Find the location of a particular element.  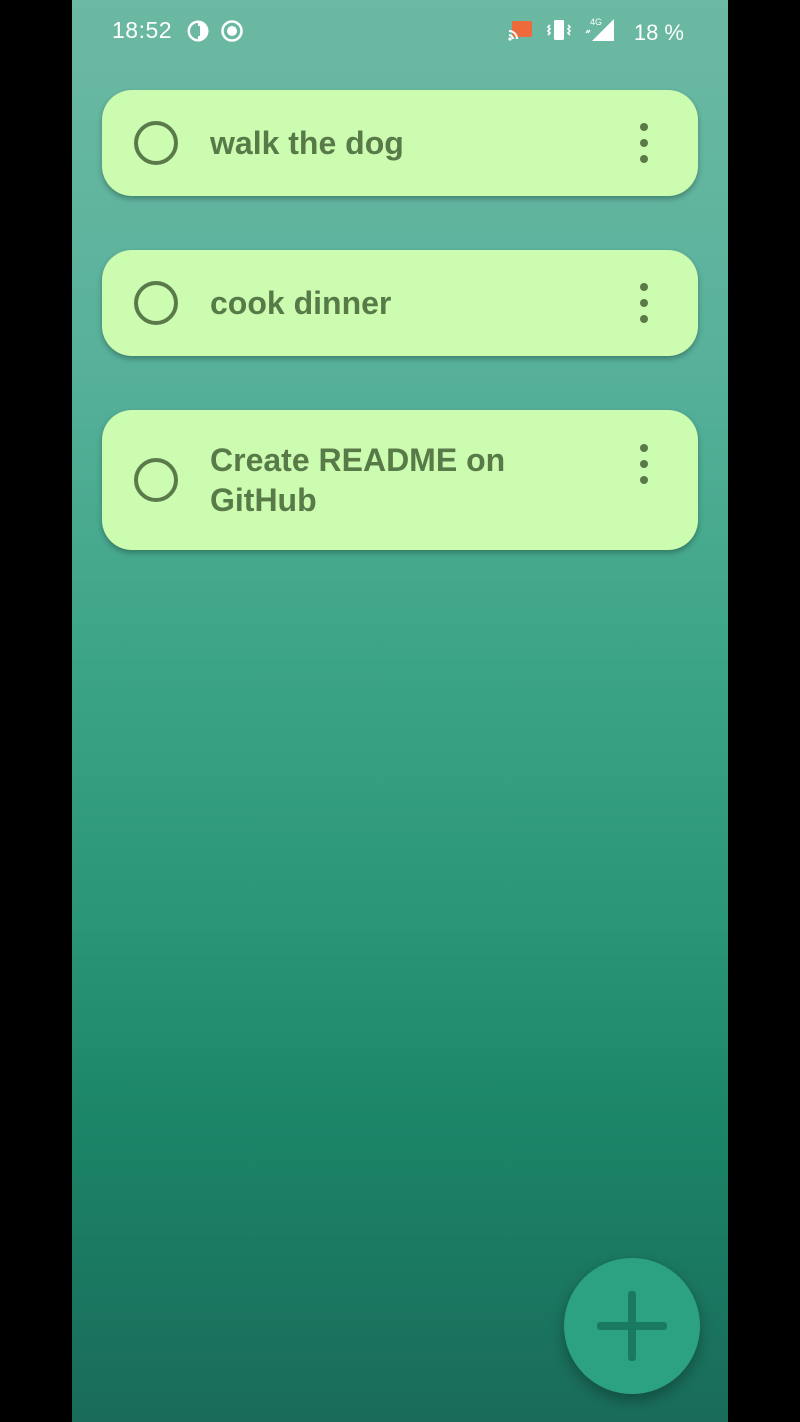

signal-icon: 4G is located at coordinates (601, 32).